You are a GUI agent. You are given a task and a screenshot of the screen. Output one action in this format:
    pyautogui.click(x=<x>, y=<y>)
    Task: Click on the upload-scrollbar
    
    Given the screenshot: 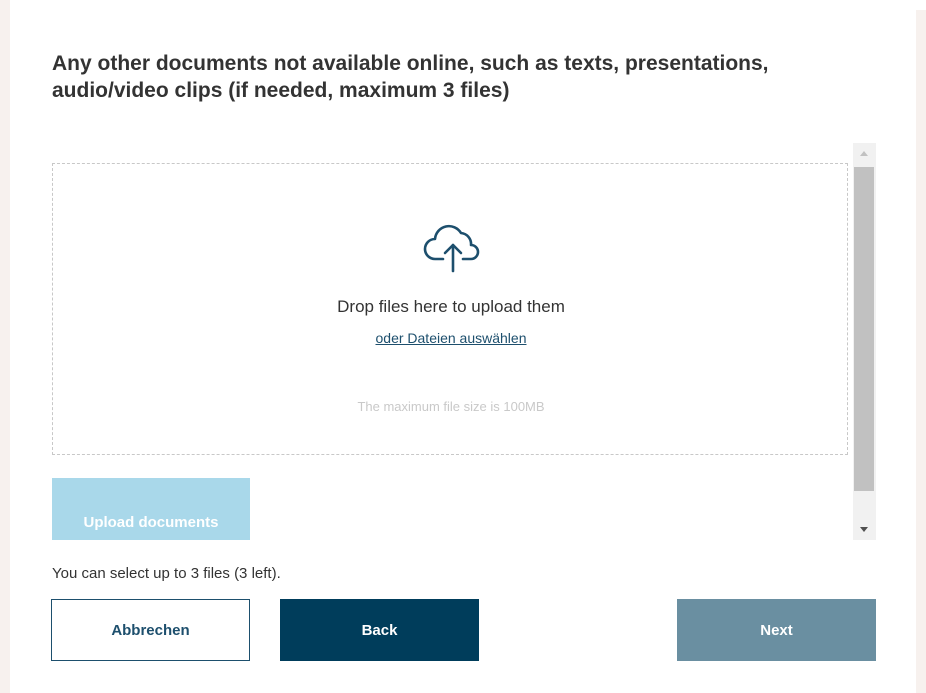 What is the action you would take?
    pyautogui.click(x=864, y=341)
    